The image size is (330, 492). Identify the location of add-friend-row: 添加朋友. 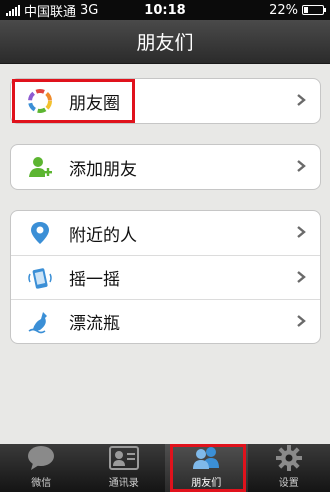
(165, 167).